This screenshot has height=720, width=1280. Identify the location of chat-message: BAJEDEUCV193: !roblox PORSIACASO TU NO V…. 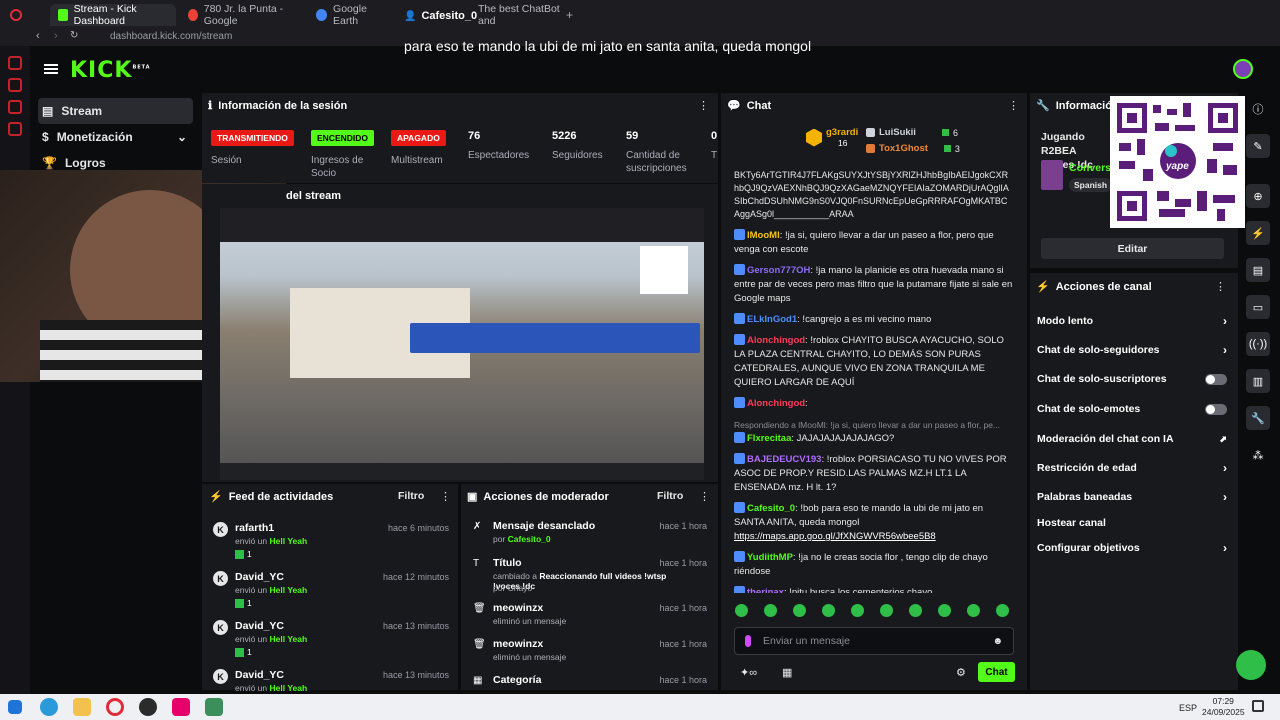
(874, 474).